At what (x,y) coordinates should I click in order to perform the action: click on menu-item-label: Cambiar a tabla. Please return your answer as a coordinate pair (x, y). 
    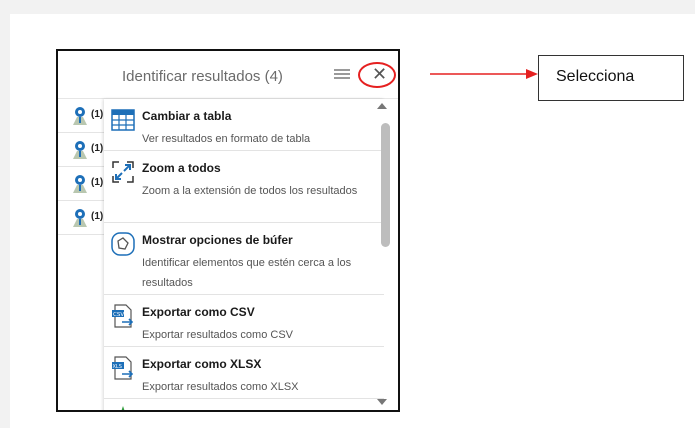
    Looking at the image, I should click on (187, 116).